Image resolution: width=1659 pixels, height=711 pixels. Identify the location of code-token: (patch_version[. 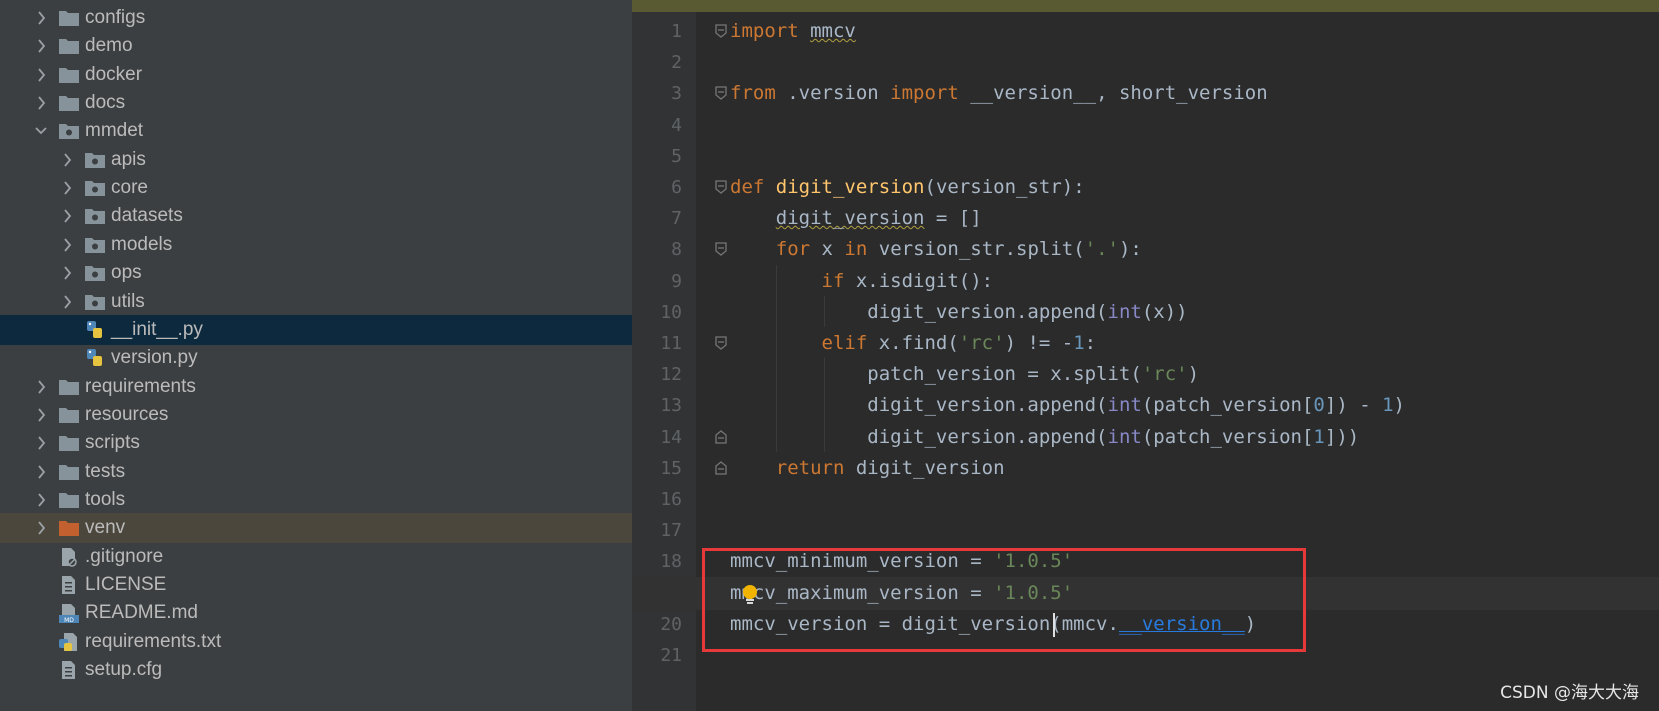
(1227, 436).